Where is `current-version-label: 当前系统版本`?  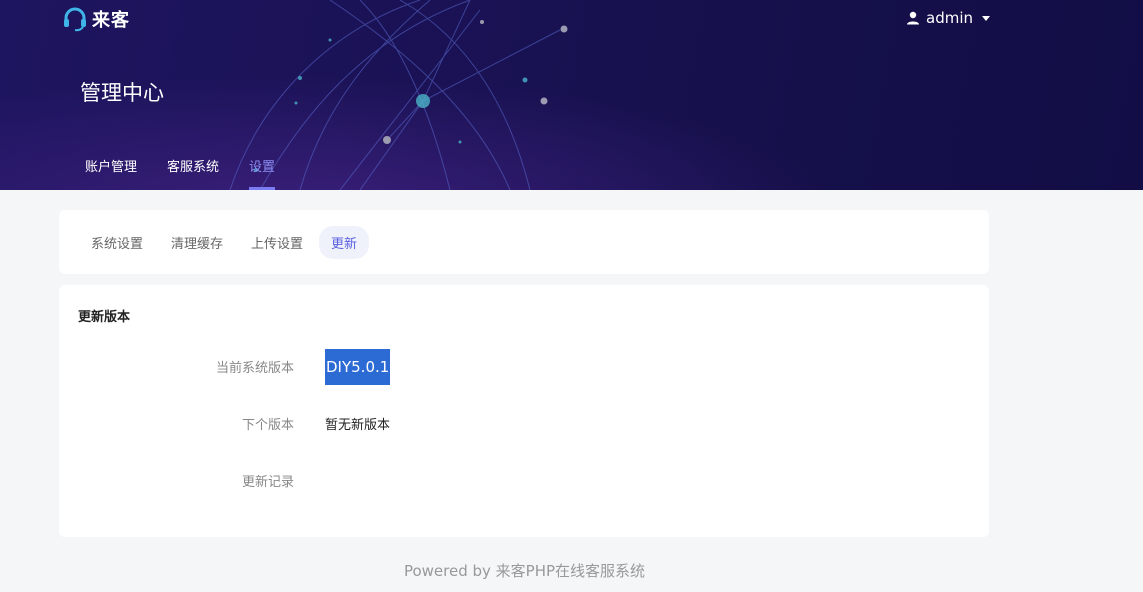
current-version-label: 当前系统版本 is located at coordinates (254, 368).